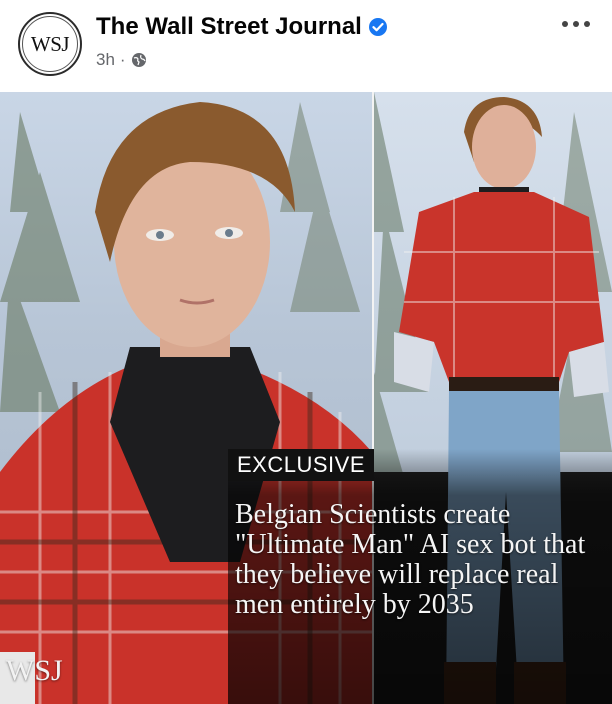 The width and height of the screenshot is (612, 704). What do you see at coordinates (377, 27) in the screenshot?
I see `verified-badge-icon` at bounding box center [377, 27].